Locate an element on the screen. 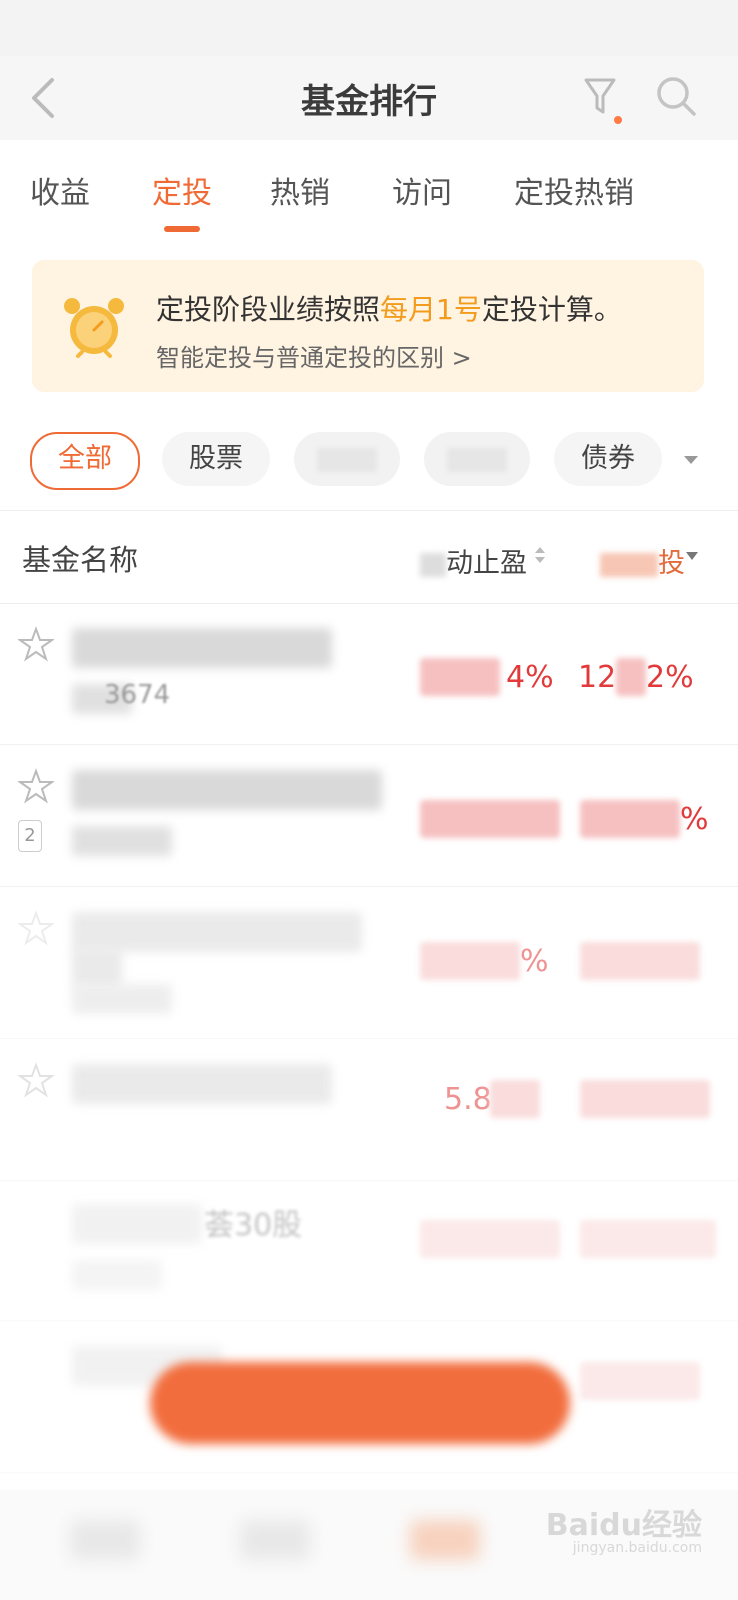  notice-text-before: 定投阶段业绩按照 is located at coordinates (268, 309).